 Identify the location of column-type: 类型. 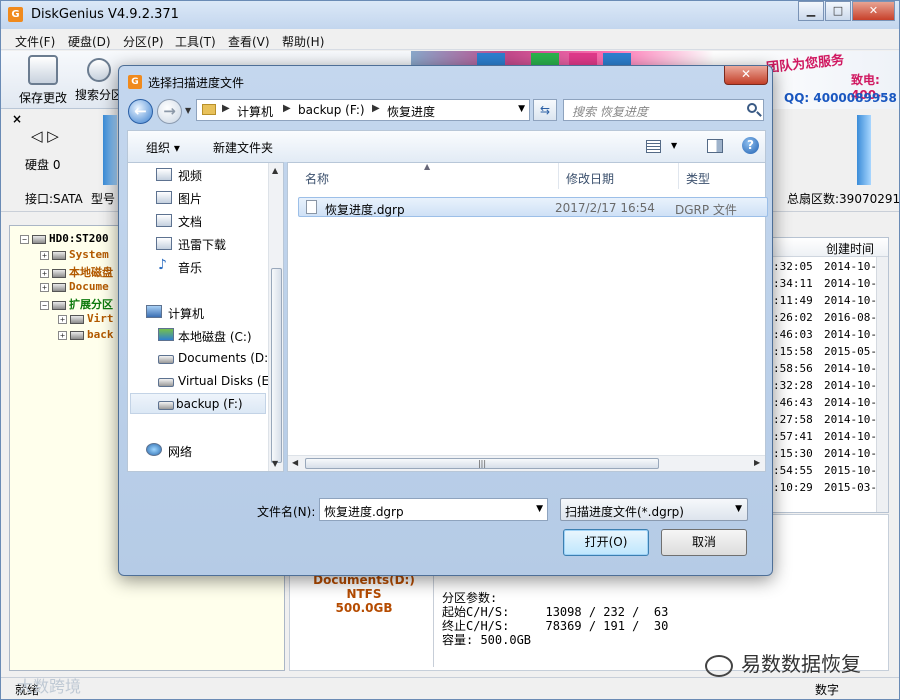
(698, 178).